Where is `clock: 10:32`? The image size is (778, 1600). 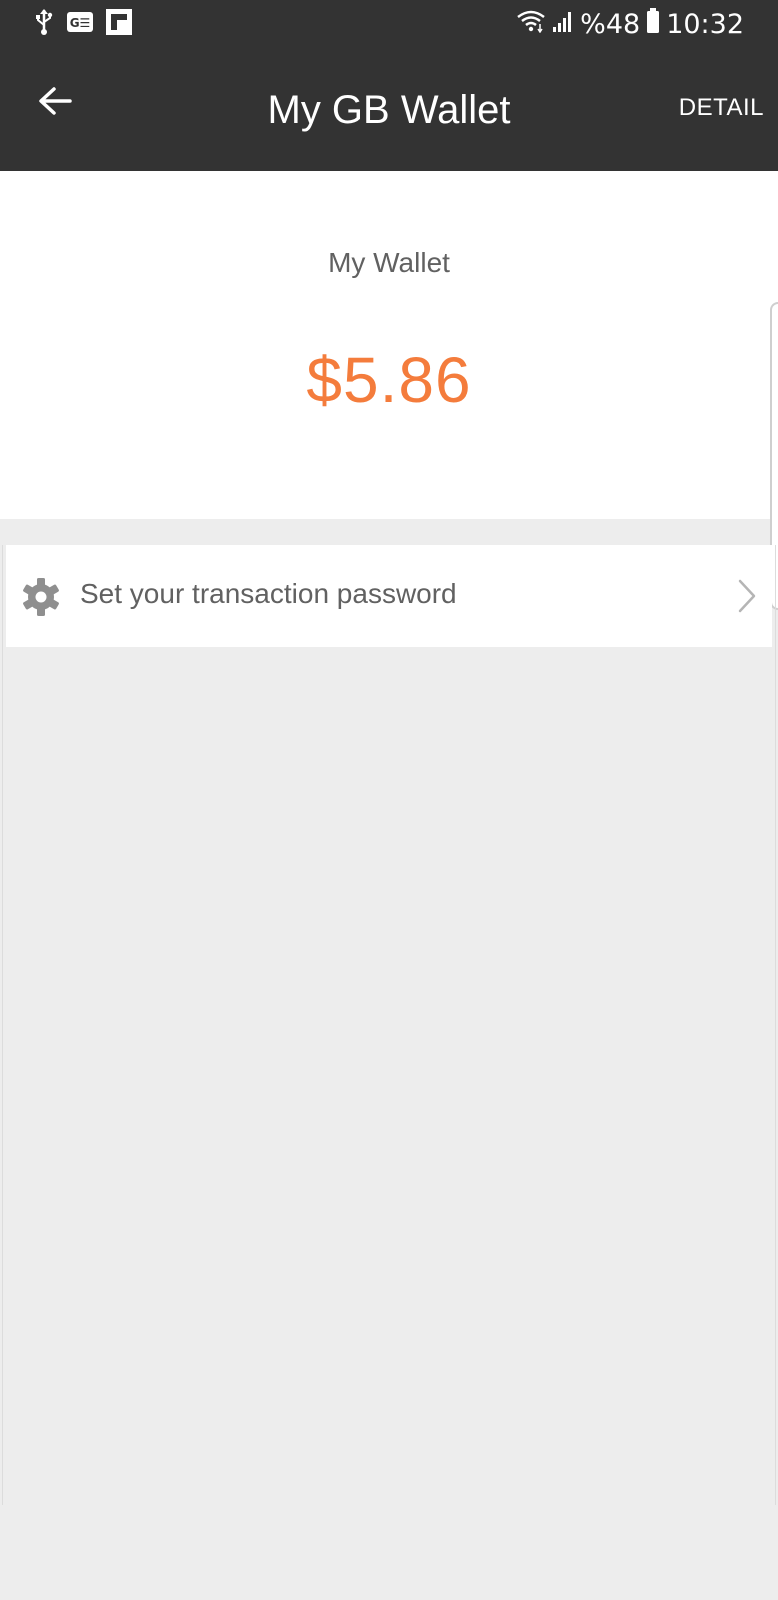 clock: 10:32 is located at coordinates (705, 24).